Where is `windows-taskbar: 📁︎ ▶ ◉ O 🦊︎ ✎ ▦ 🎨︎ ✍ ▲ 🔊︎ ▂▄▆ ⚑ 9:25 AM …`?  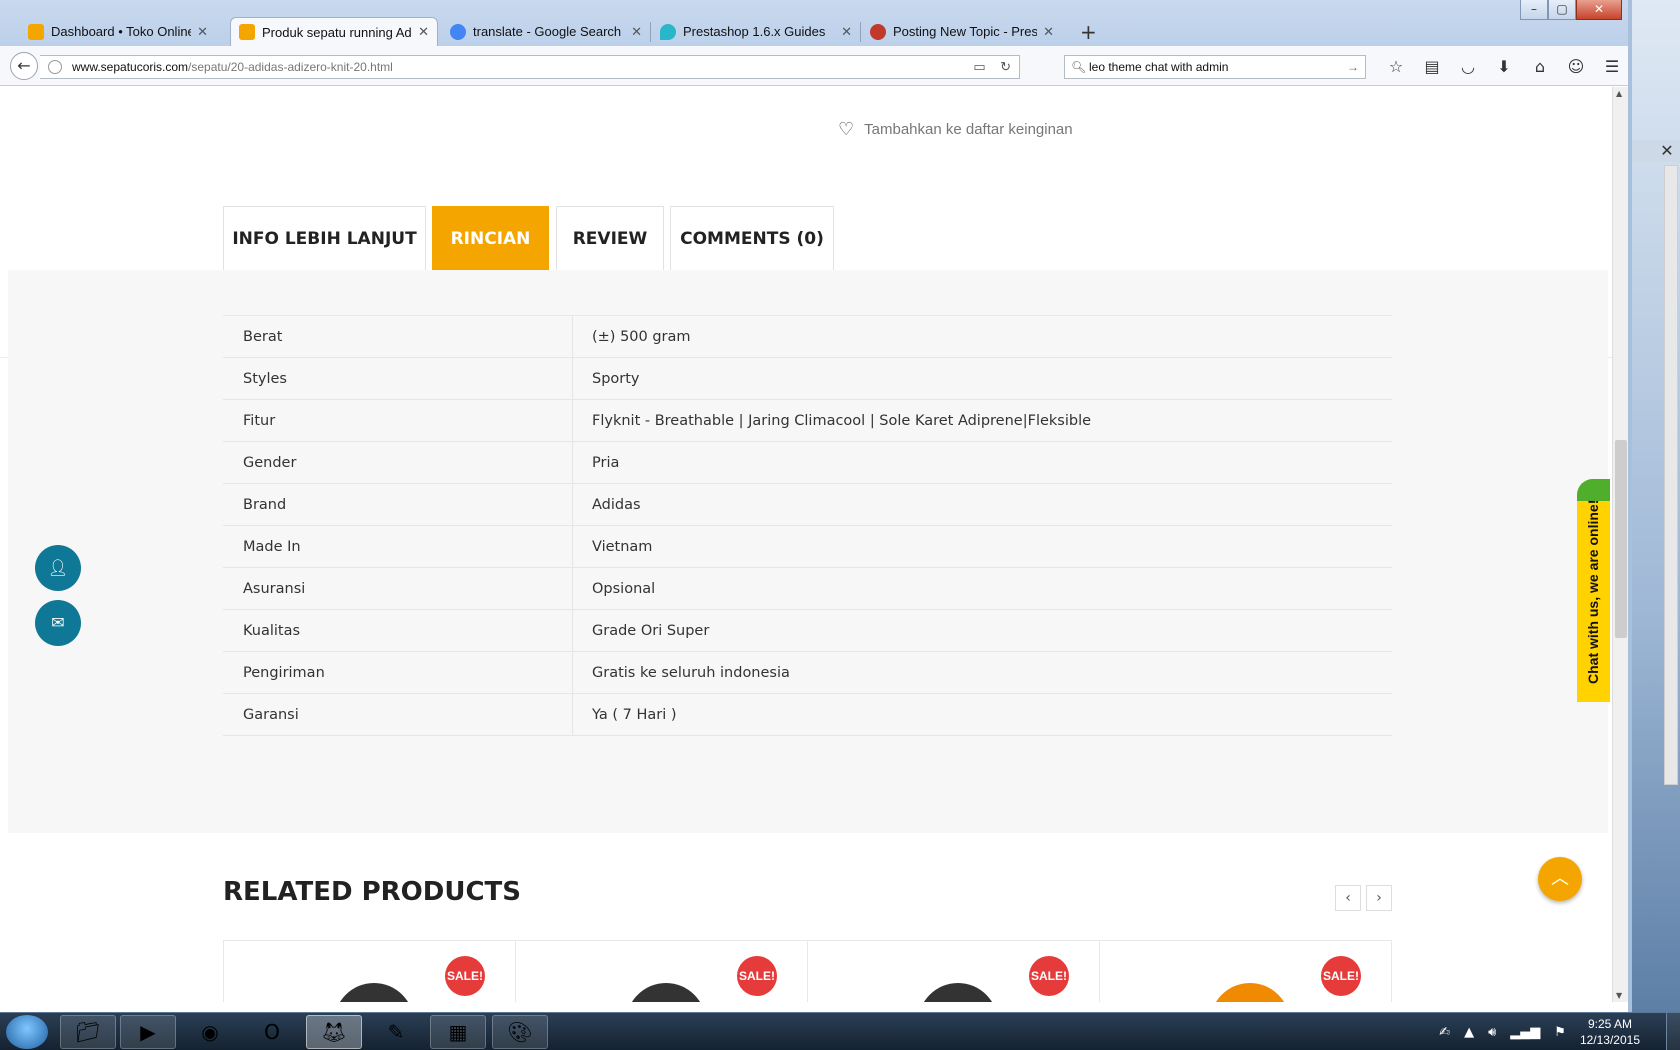
windows-taskbar: 📁︎ ▶ ◉ O 🦊︎ ✎ ▦ 🎨︎ ✍ ▲ 🔊︎ ▂▄▆ ⚑ 9:25 AM … is located at coordinates (840, 1031).